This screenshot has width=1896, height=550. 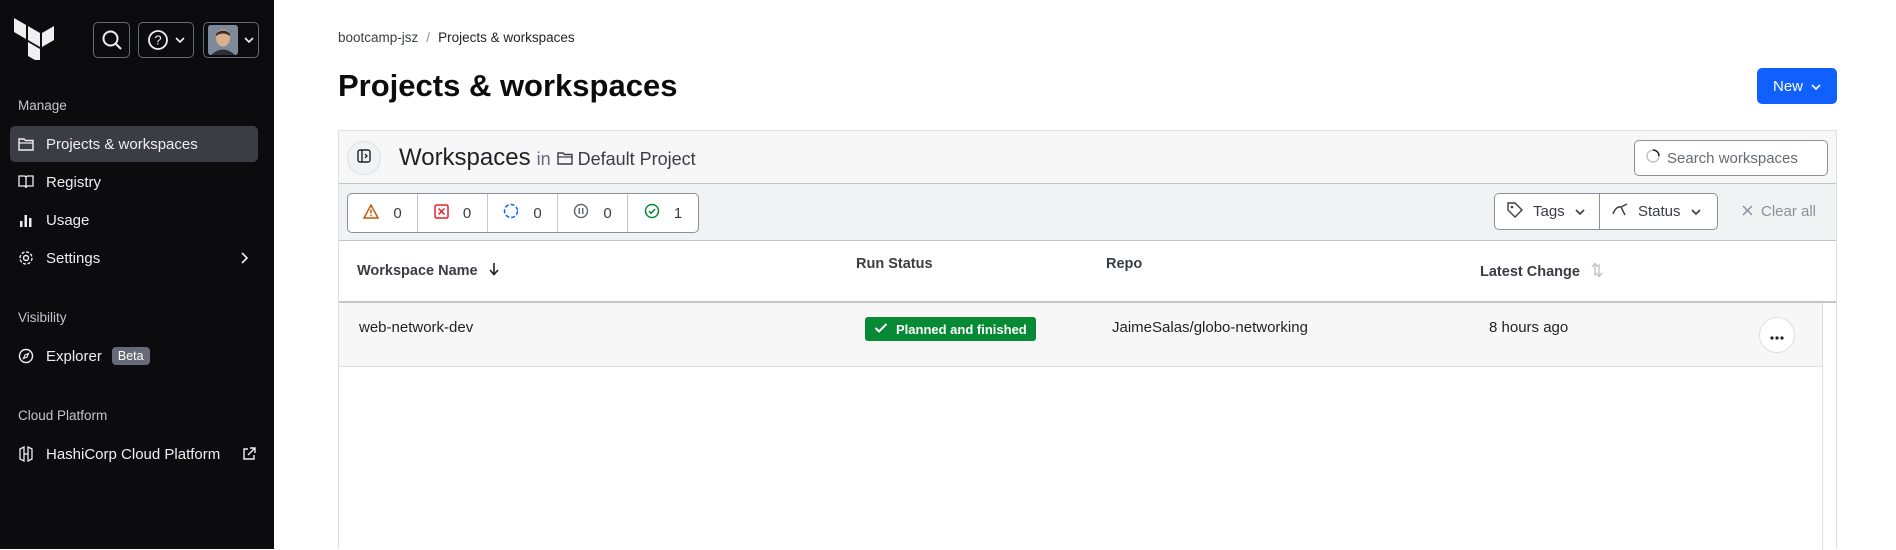 What do you see at coordinates (581, 213) in the screenshot?
I see `paused-icon` at bounding box center [581, 213].